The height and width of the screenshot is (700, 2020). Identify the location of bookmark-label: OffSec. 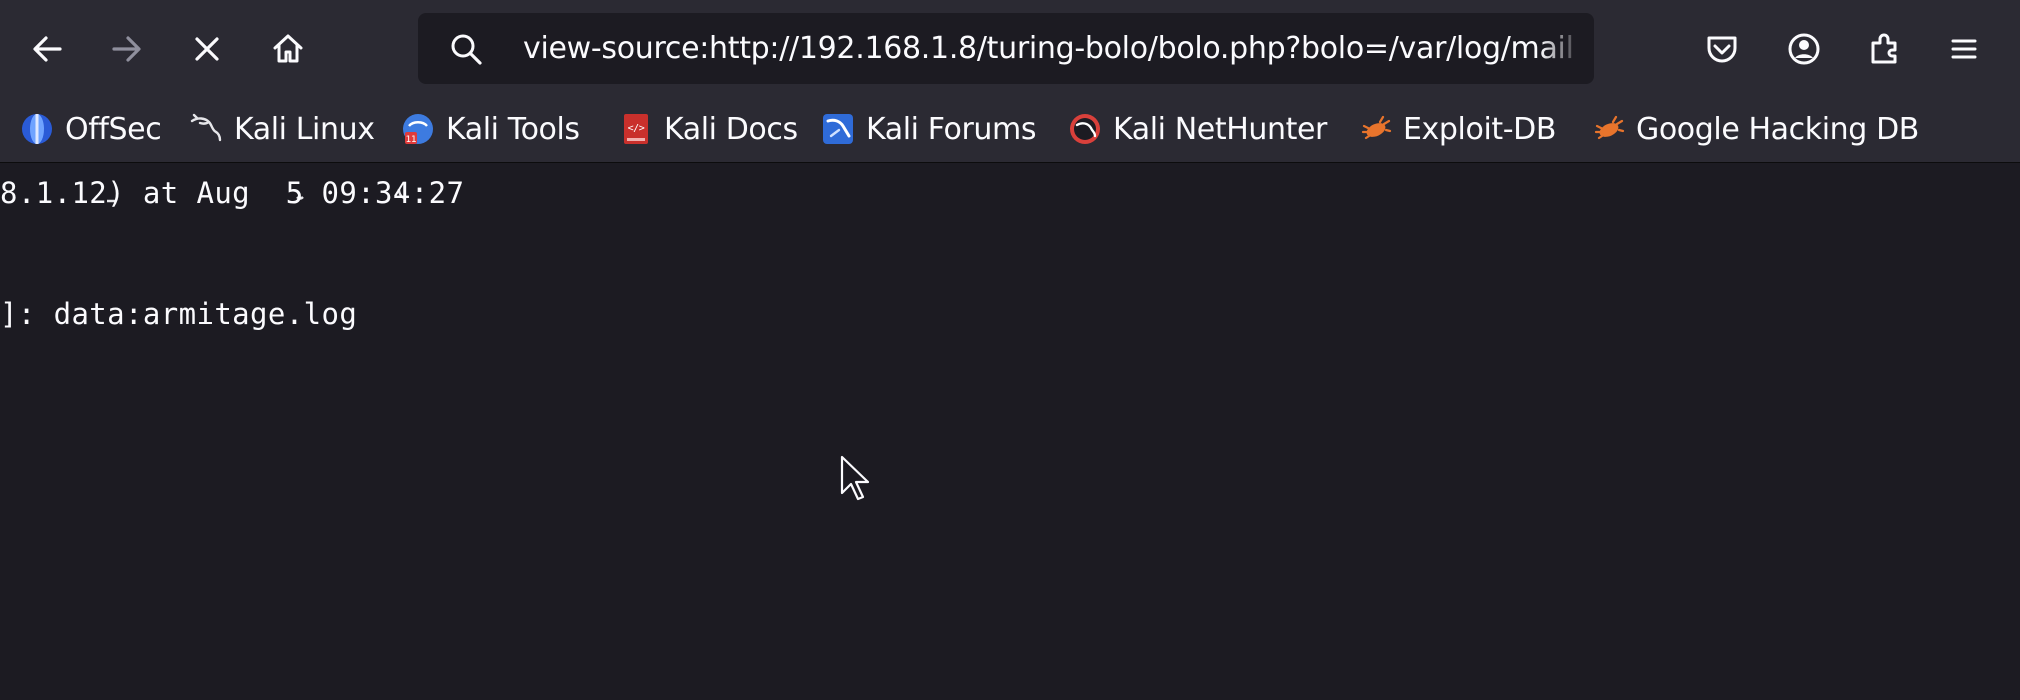
(113, 129).